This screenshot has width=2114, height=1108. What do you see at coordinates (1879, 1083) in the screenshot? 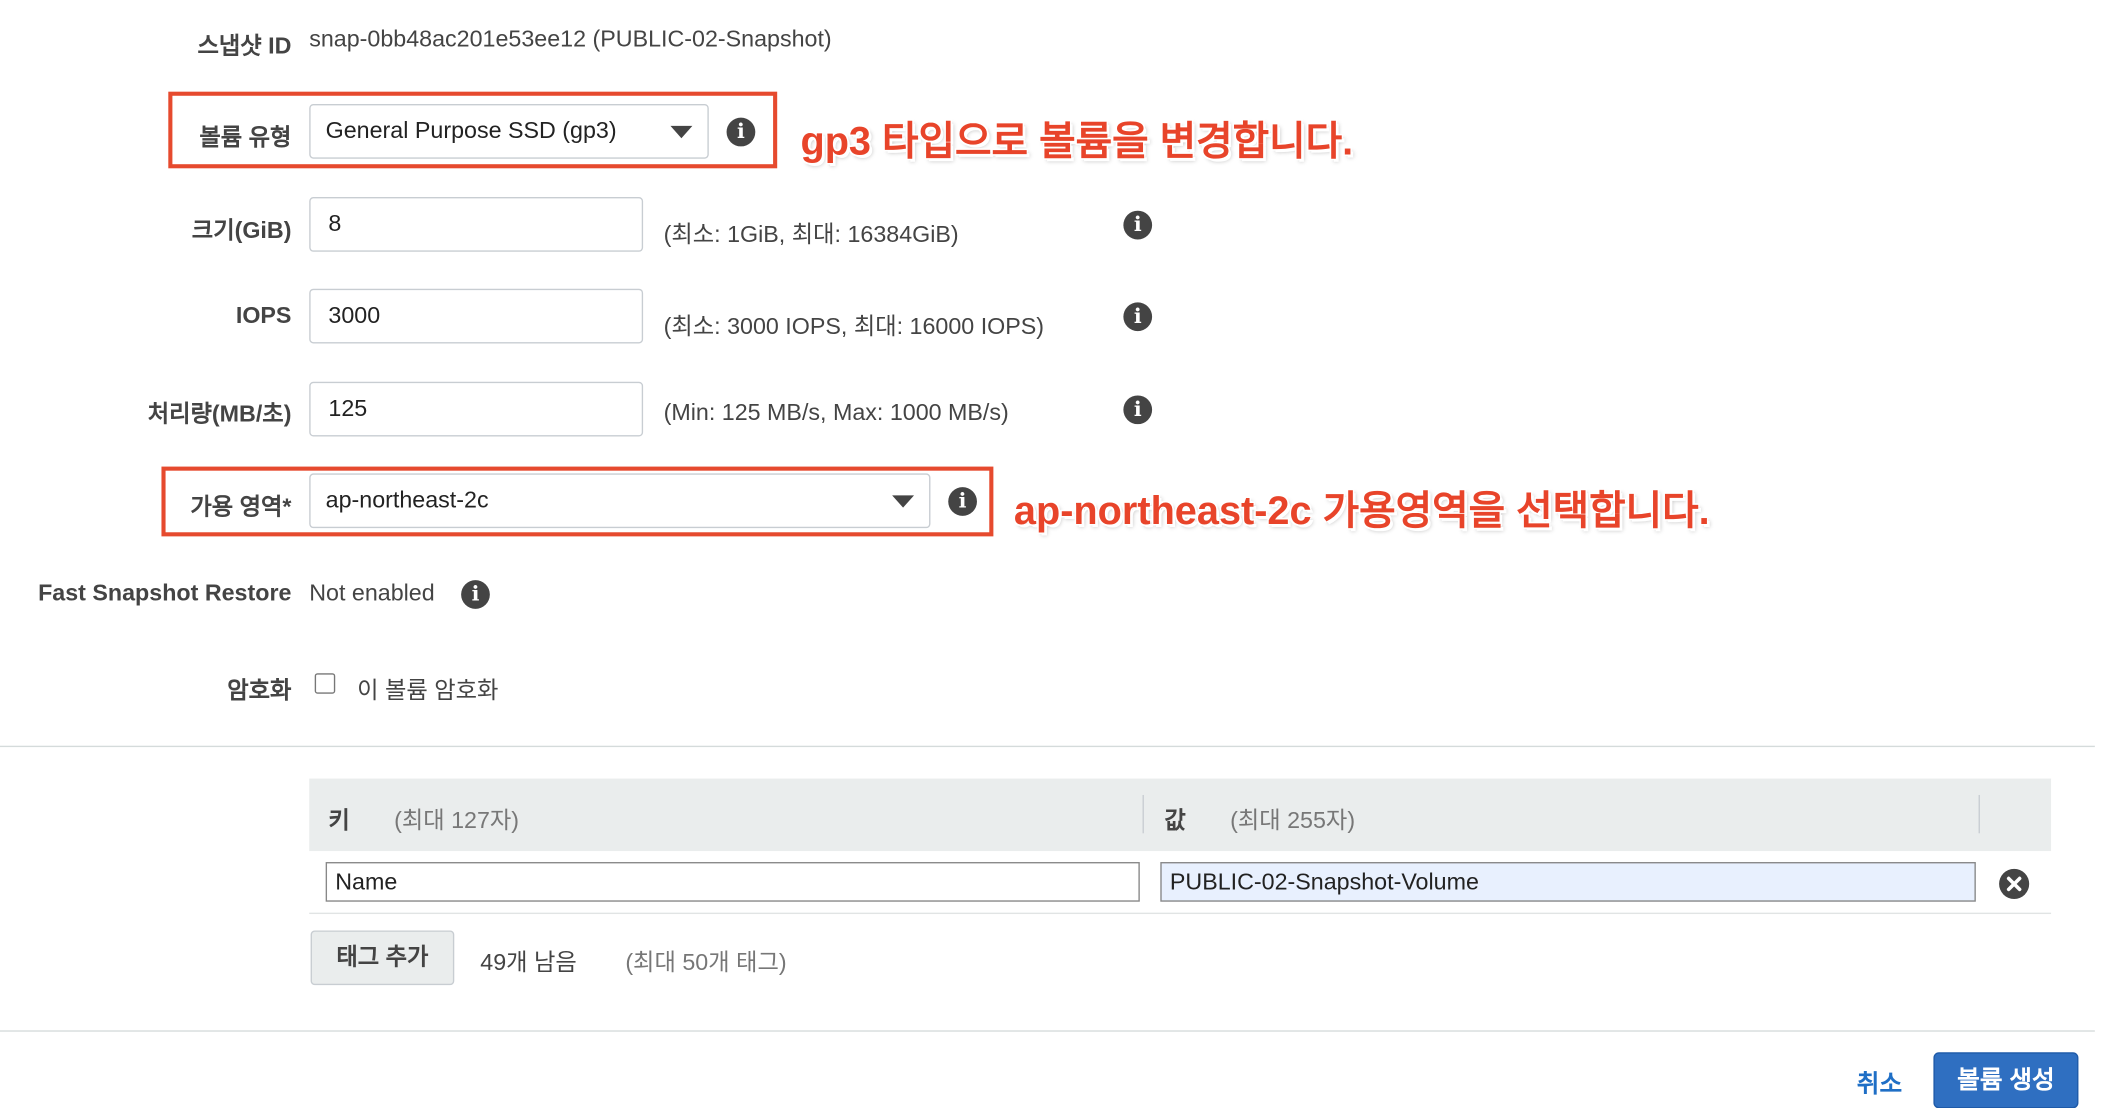
I see `cancel-button: 취소` at bounding box center [1879, 1083].